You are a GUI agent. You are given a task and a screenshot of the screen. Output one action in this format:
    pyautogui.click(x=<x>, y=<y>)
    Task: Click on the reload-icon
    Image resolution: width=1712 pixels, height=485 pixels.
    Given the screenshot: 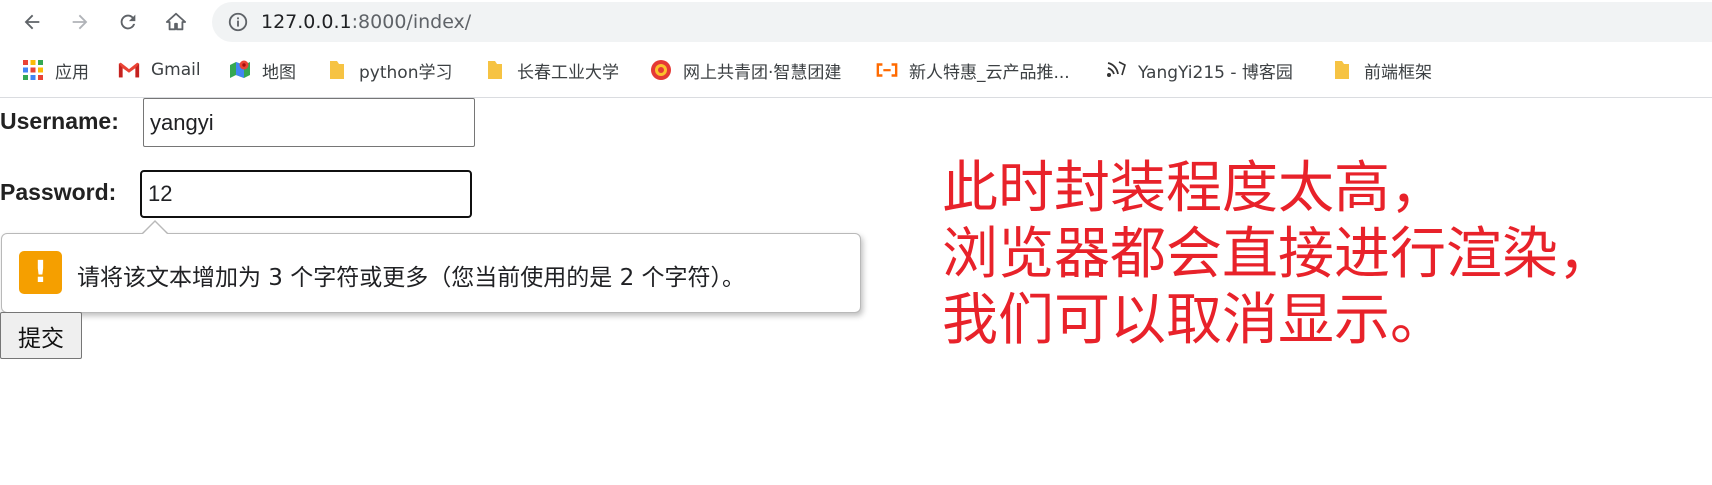 What is the action you would take?
    pyautogui.click(x=128, y=22)
    